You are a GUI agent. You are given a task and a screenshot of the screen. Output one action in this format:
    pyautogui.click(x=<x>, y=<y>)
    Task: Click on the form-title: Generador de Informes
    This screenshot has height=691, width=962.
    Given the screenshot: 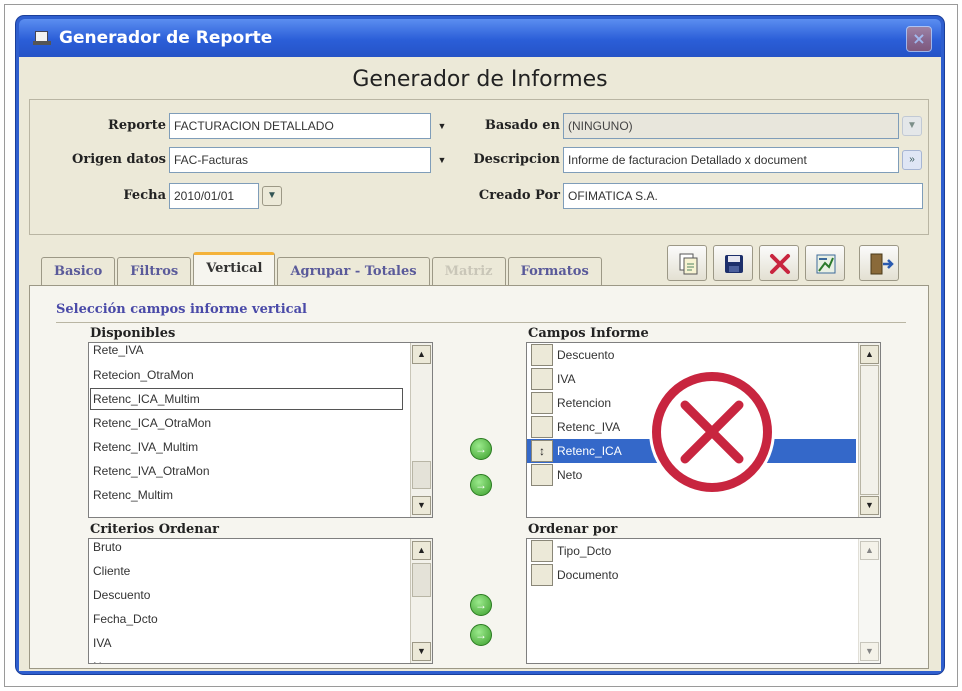 What is the action you would take?
    pyautogui.click(x=480, y=79)
    